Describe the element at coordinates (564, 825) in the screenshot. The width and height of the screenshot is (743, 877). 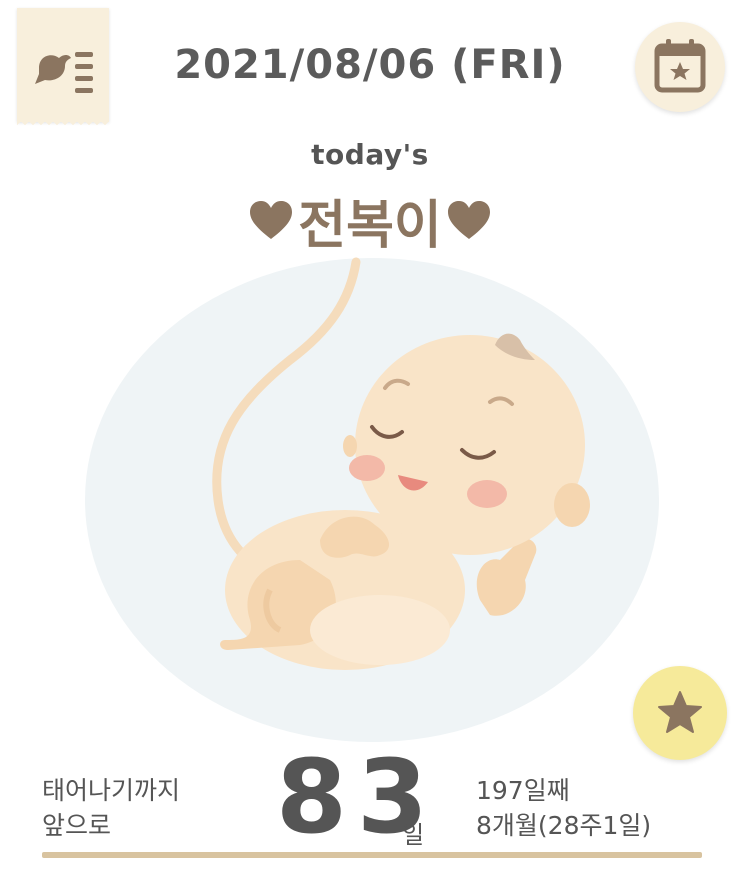
I see `pregnancy-month-week: 8개월(28주1일)` at that location.